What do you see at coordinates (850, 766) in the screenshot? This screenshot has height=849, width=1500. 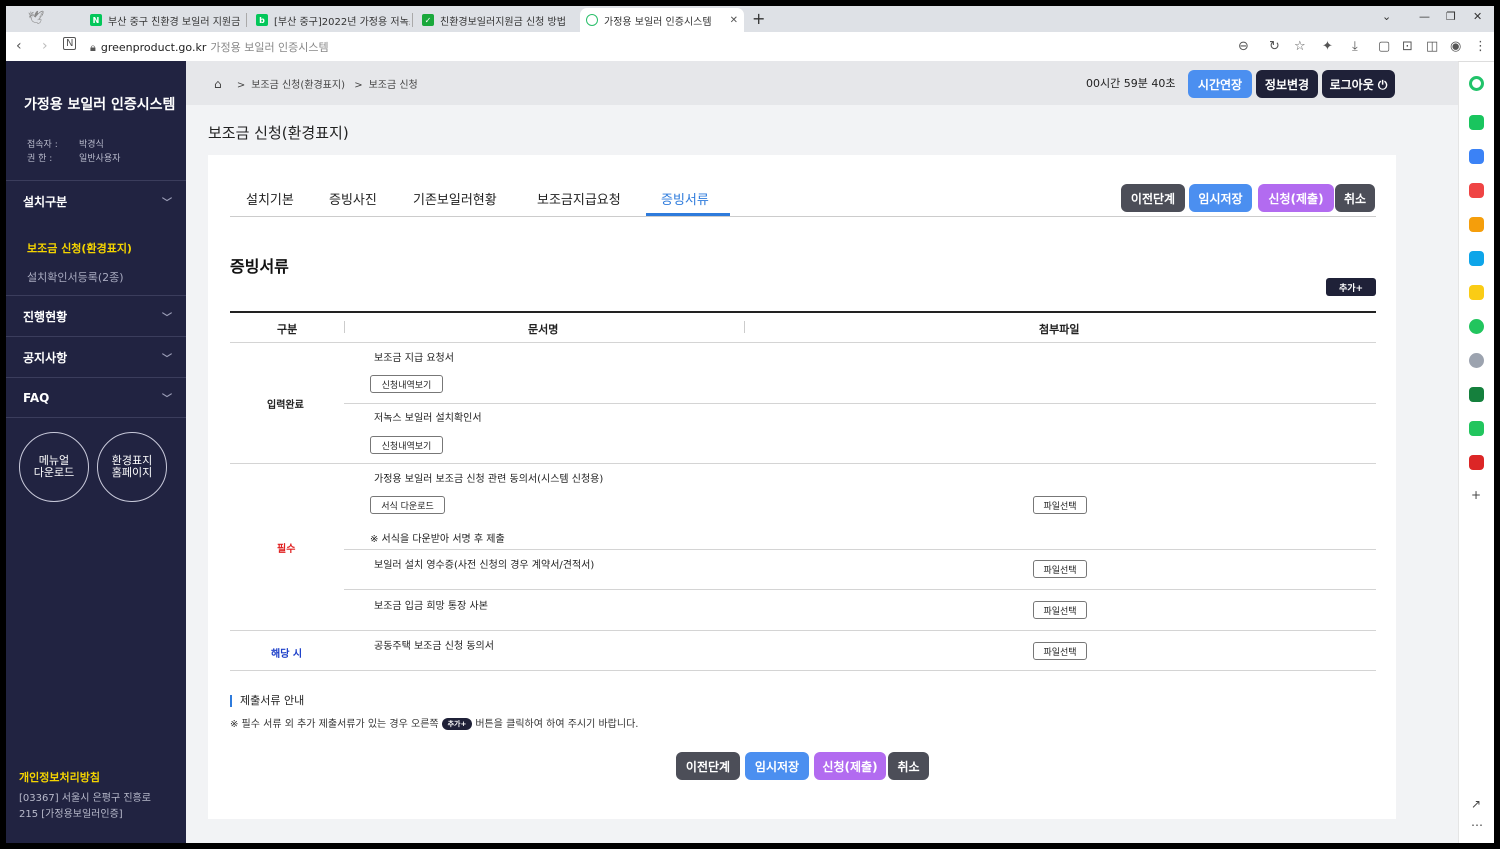 I see `submit-button-bottom: 신청(제출)` at bounding box center [850, 766].